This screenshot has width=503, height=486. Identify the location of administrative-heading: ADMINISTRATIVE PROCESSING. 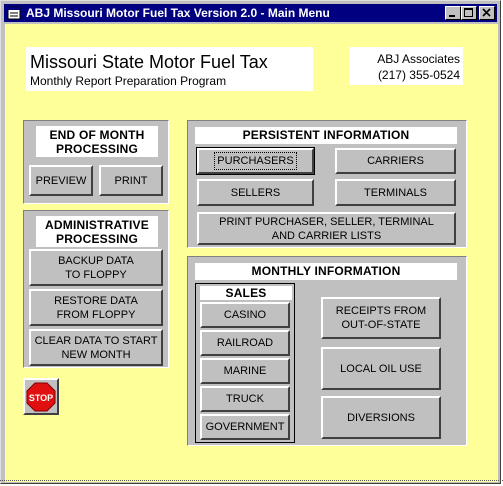
(97, 231).